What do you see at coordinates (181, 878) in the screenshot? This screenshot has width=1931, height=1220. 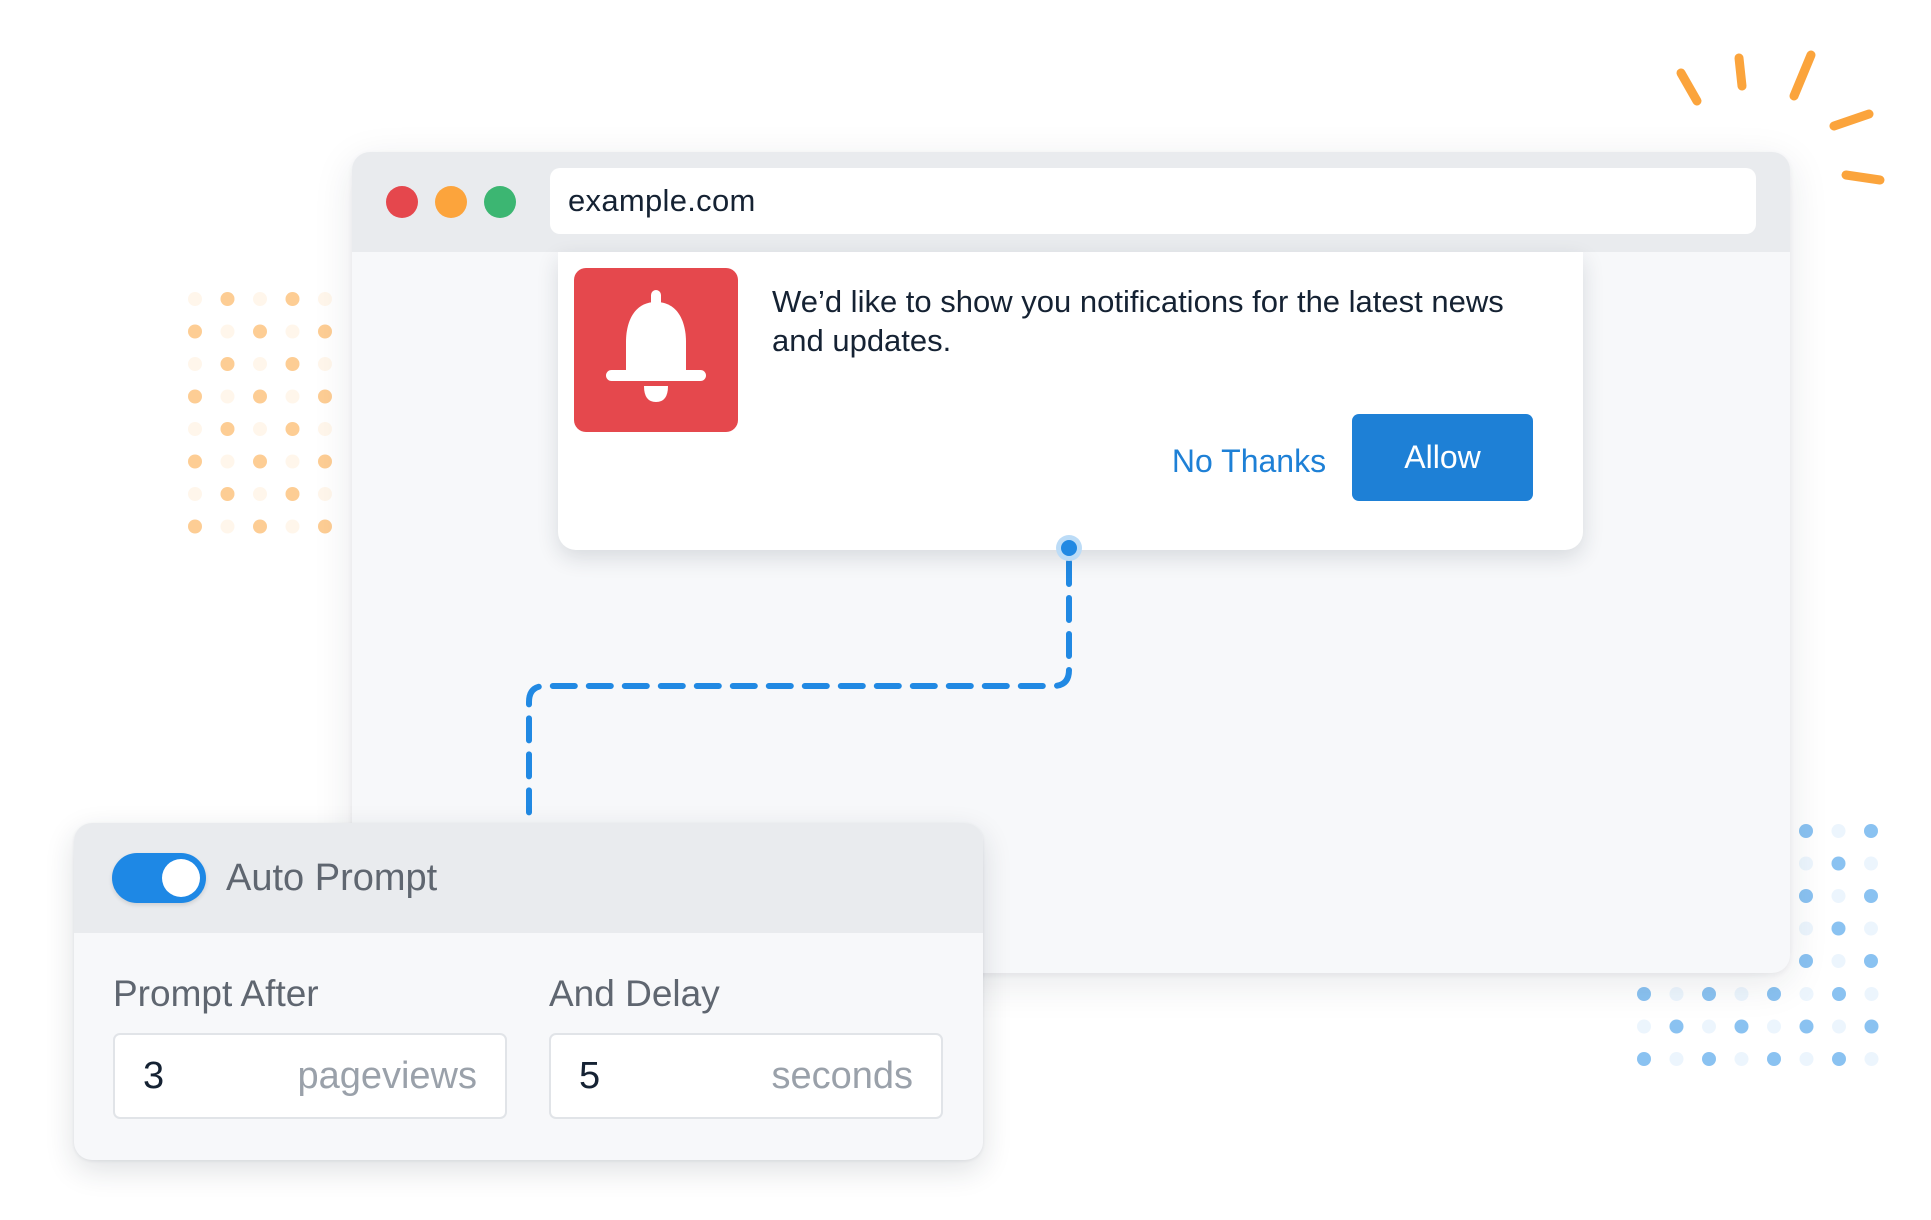 I see `toggle-knob` at bounding box center [181, 878].